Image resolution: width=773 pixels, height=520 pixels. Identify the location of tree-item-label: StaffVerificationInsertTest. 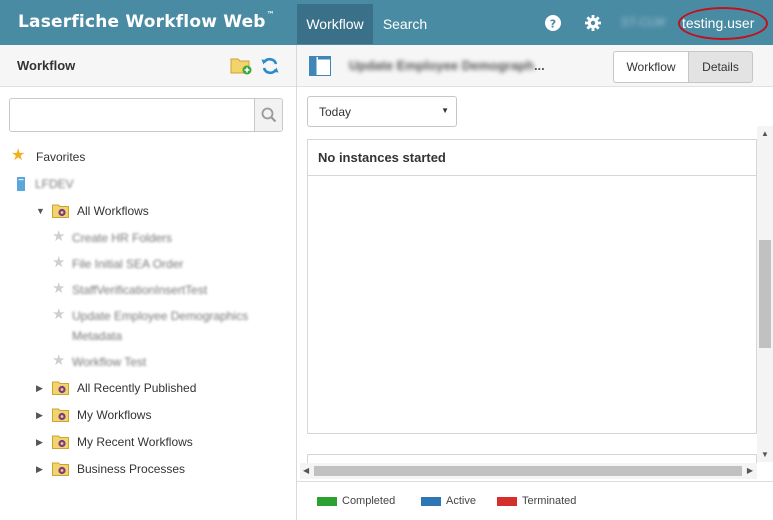
(140, 290).